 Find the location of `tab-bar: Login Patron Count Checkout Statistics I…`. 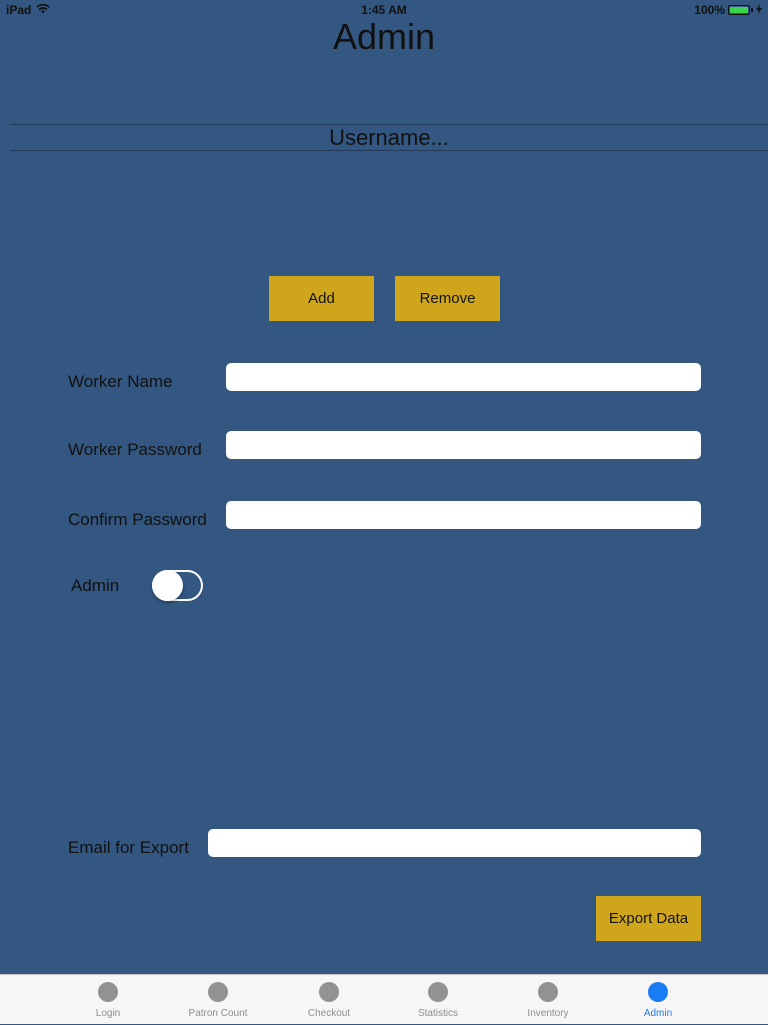

tab-bar: Login Patron Count Checkout Statistics I… is located at coordinates (384, 999).